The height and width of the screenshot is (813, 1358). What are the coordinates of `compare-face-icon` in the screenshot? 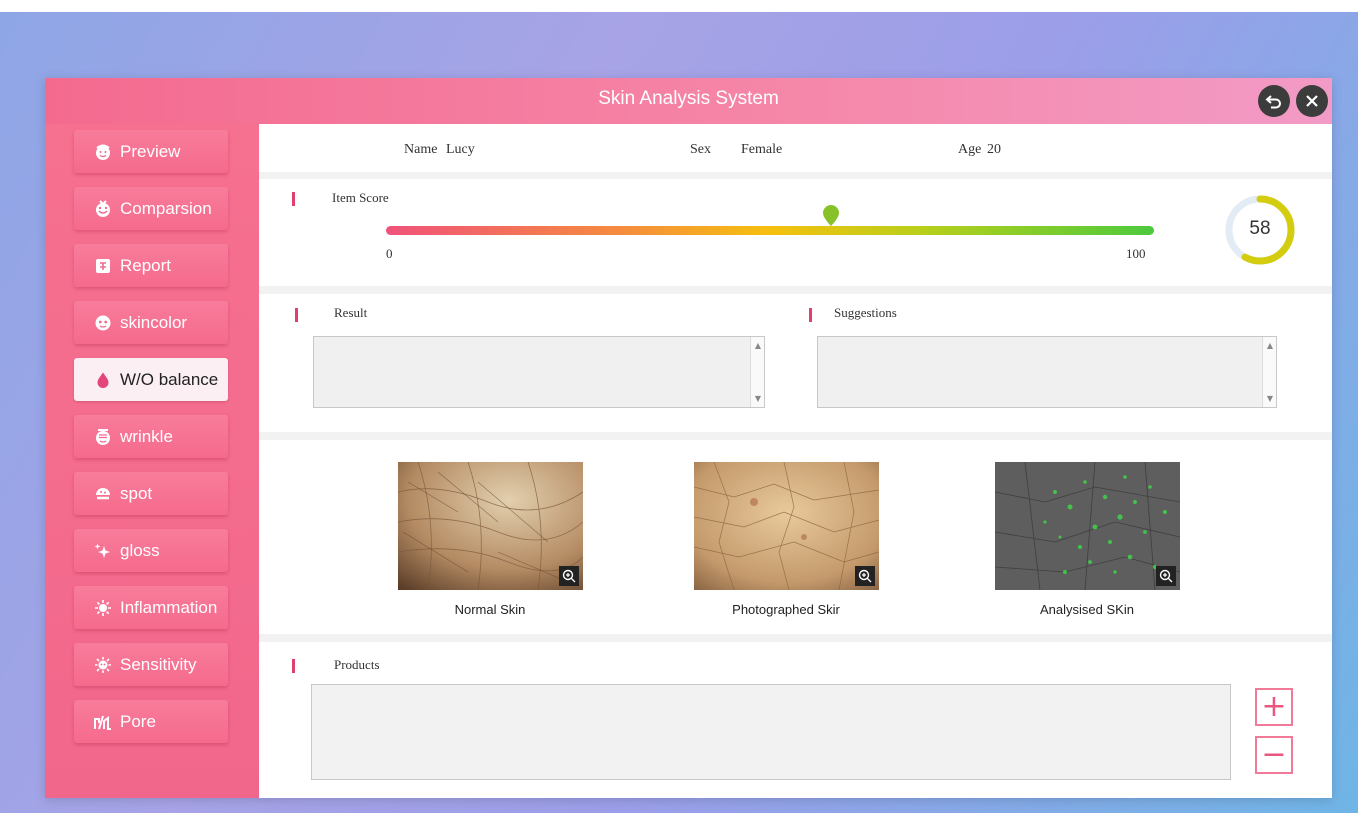 It's located at (103, 208).